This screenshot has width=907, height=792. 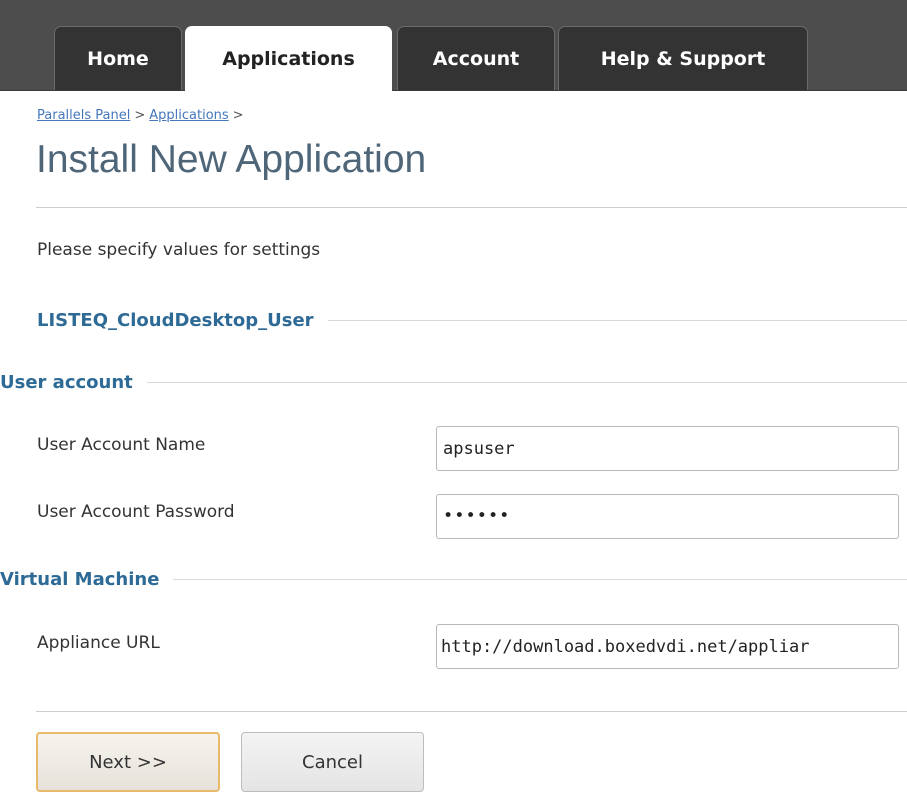 I want to click on top-tab-bar: Home Applications Account Help & Support, so click(x=453, y=45).